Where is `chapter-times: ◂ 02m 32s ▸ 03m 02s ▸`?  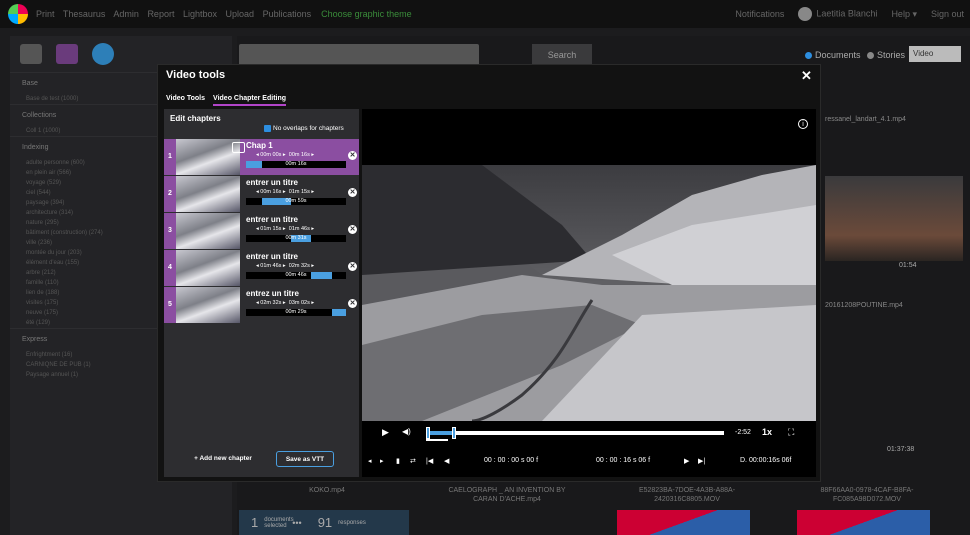
chapter-times: ◂ 02m 32s ▸ 03m 02s ▸ is located at coordinates (285, 303).